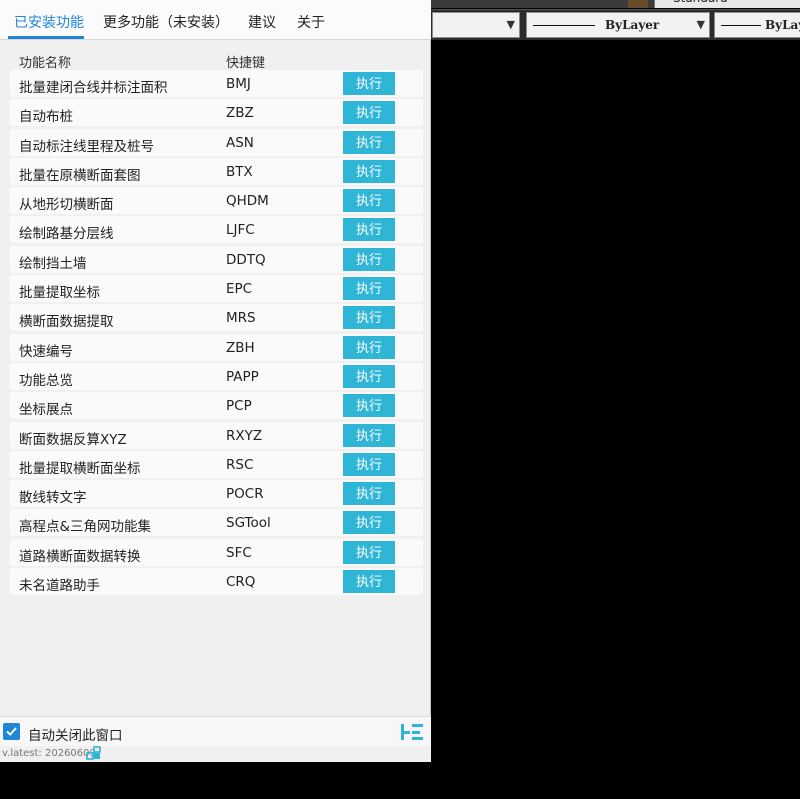  Describe the element at coordinates (632, 25) in the screenshot. I see `linetype-value: ByLayer` at that location.